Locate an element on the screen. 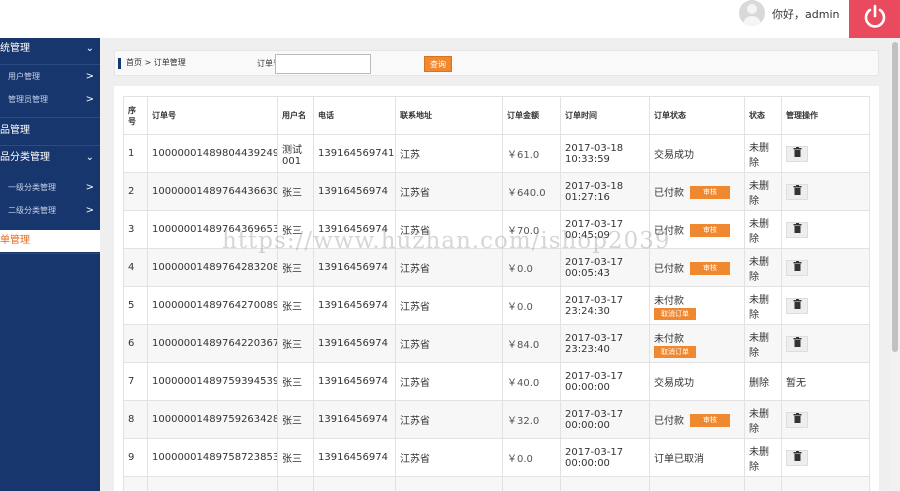 Image resolution: width=900 pixels, height=491 pixels. sidebar-item-1: 用户管理 > is located at coordinates (50, 77).